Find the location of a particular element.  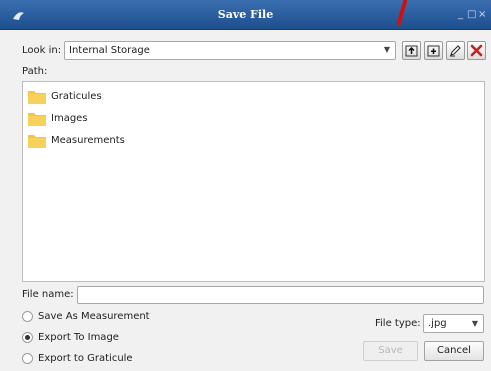

list-item-folder: Measurements is located at coordinates (128, 141).